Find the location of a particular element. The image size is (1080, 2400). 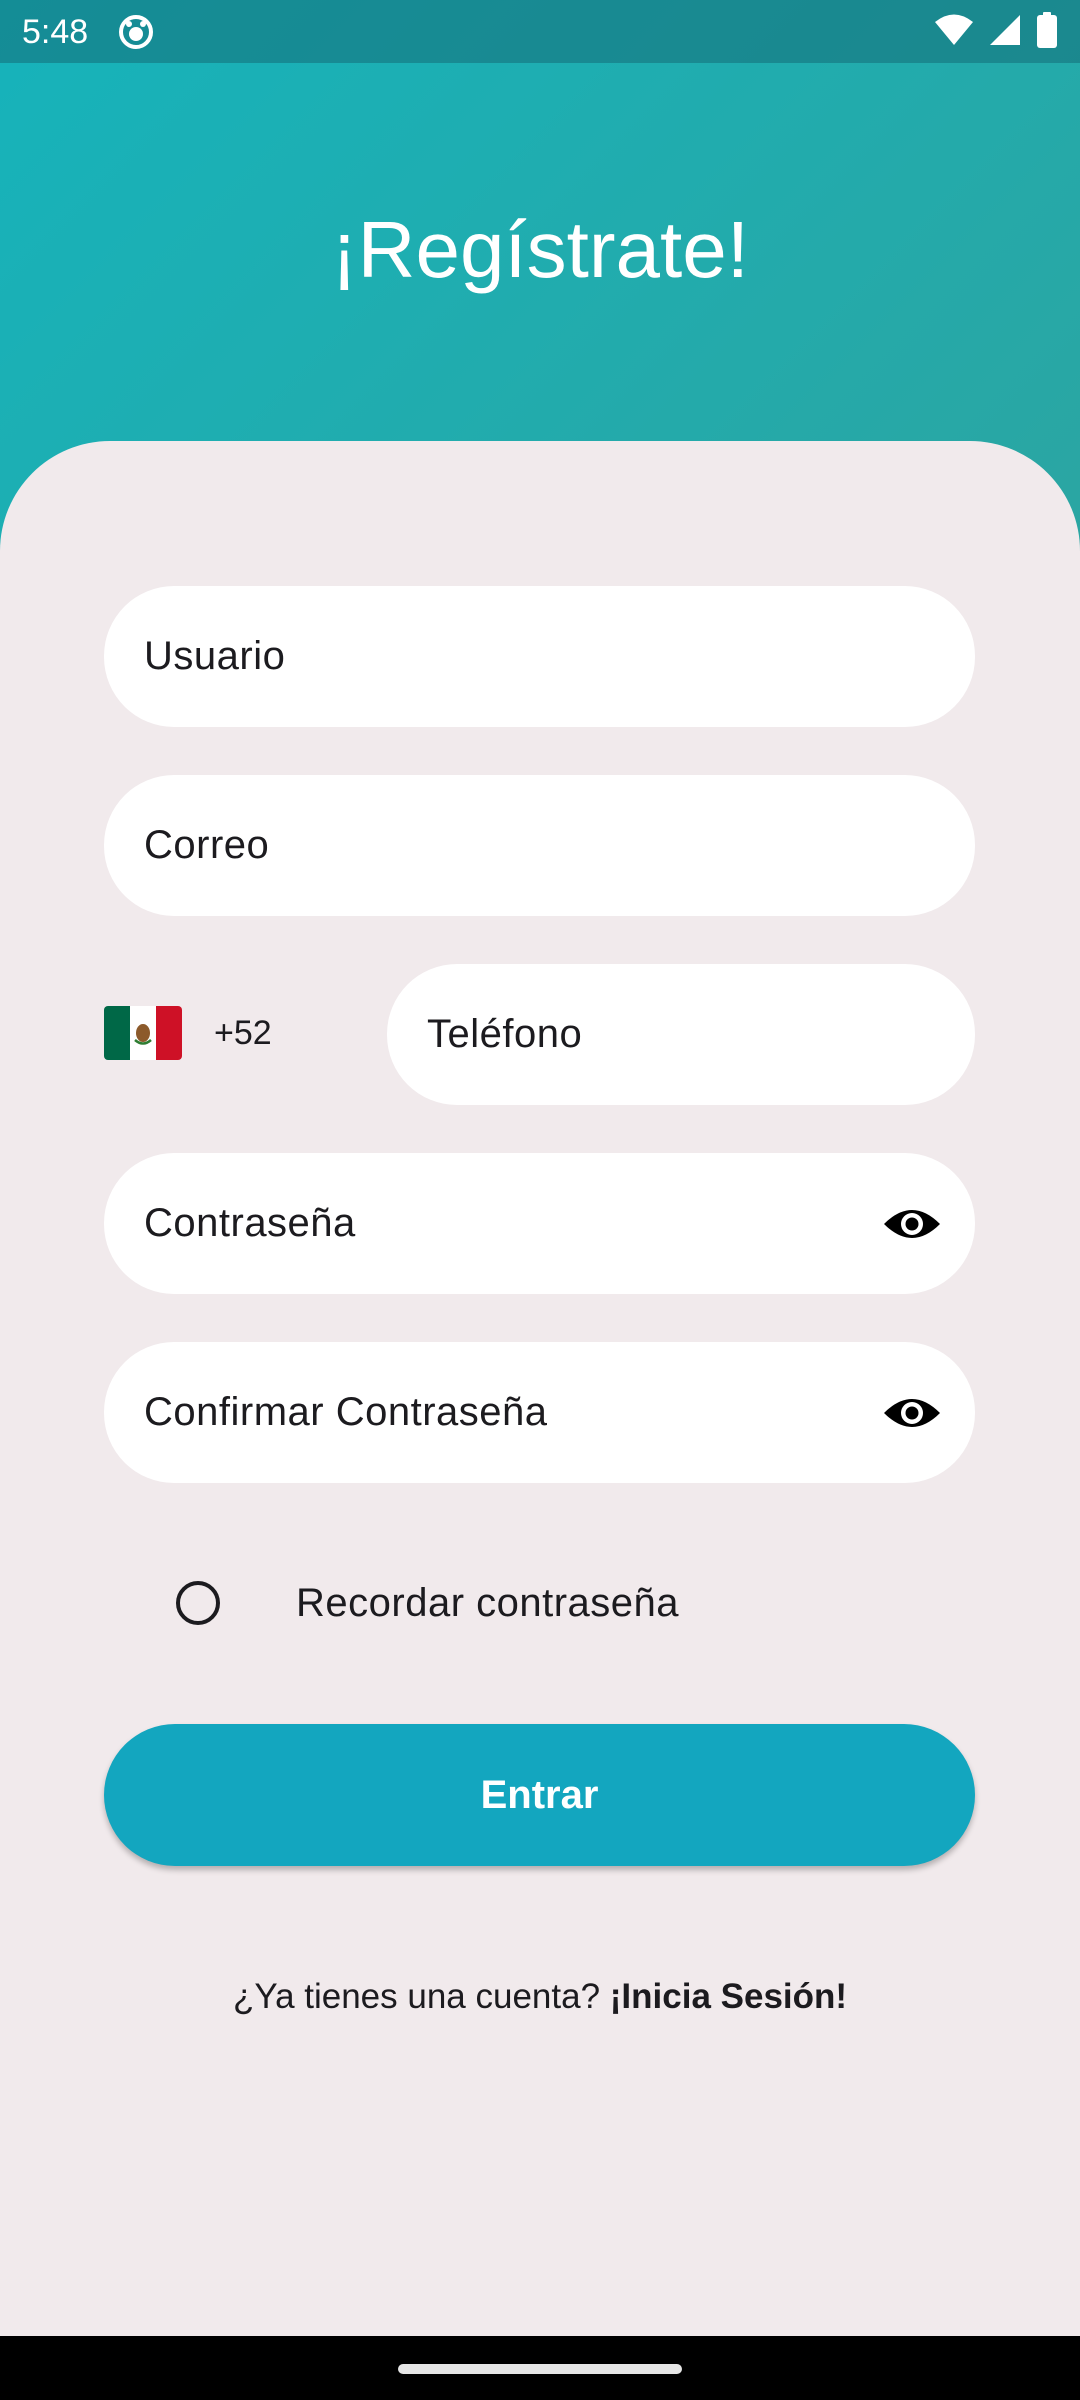

confirm-password-placeholder: Confirmar Contraseña is located at coordinates (346, 1412).